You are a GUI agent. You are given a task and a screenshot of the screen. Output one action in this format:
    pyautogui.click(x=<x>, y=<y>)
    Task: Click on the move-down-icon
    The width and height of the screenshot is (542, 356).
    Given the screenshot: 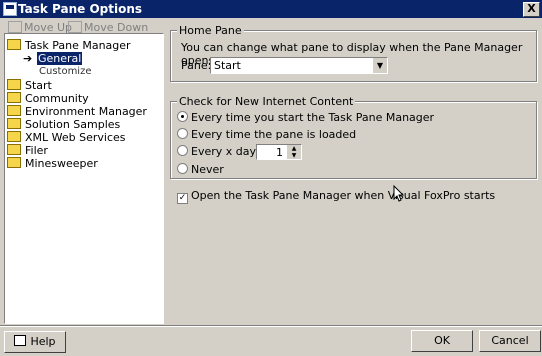 What is the action you would take?
    pyautogui.click(x=75, y=27)
    